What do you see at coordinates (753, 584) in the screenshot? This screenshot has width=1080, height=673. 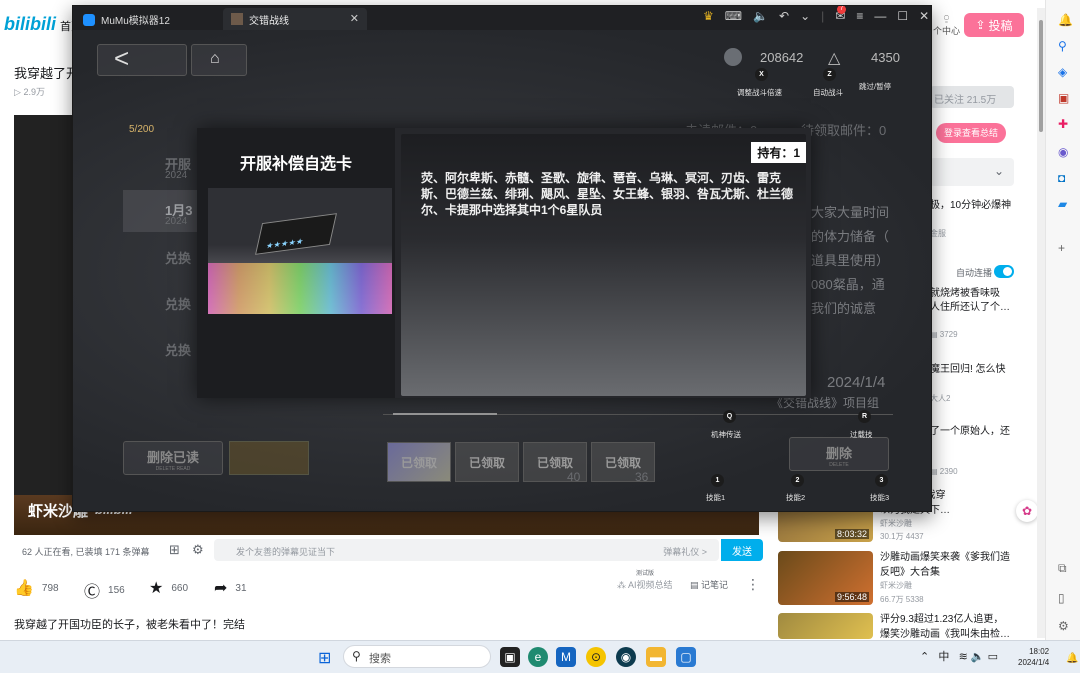 I see `more-icon: ⋮` at bounding box center [753, 584].